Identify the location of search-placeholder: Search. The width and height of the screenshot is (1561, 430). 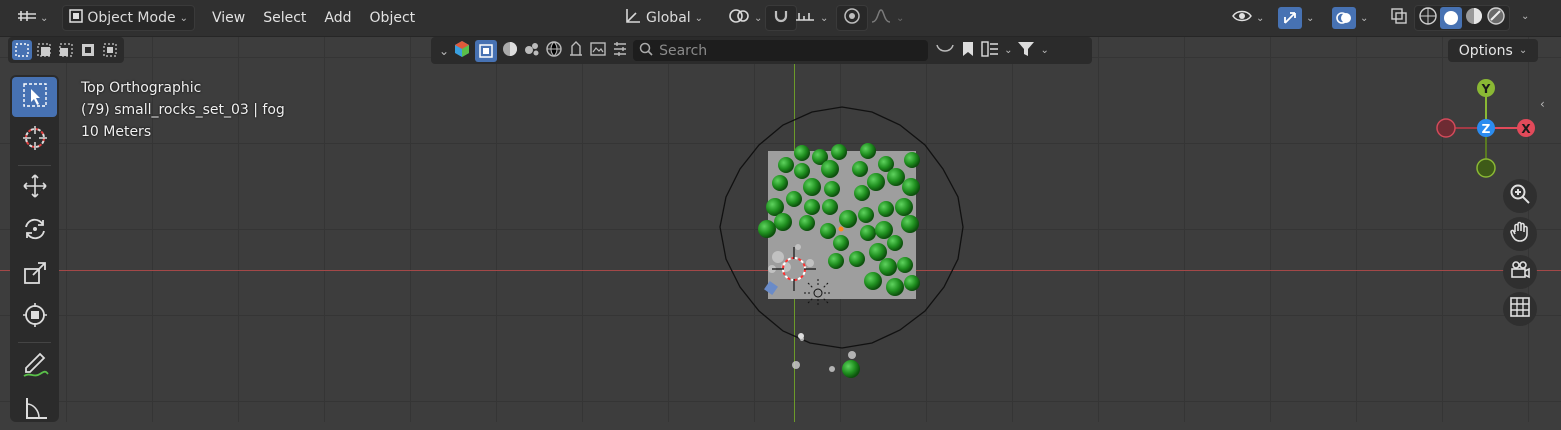
(683, 50).